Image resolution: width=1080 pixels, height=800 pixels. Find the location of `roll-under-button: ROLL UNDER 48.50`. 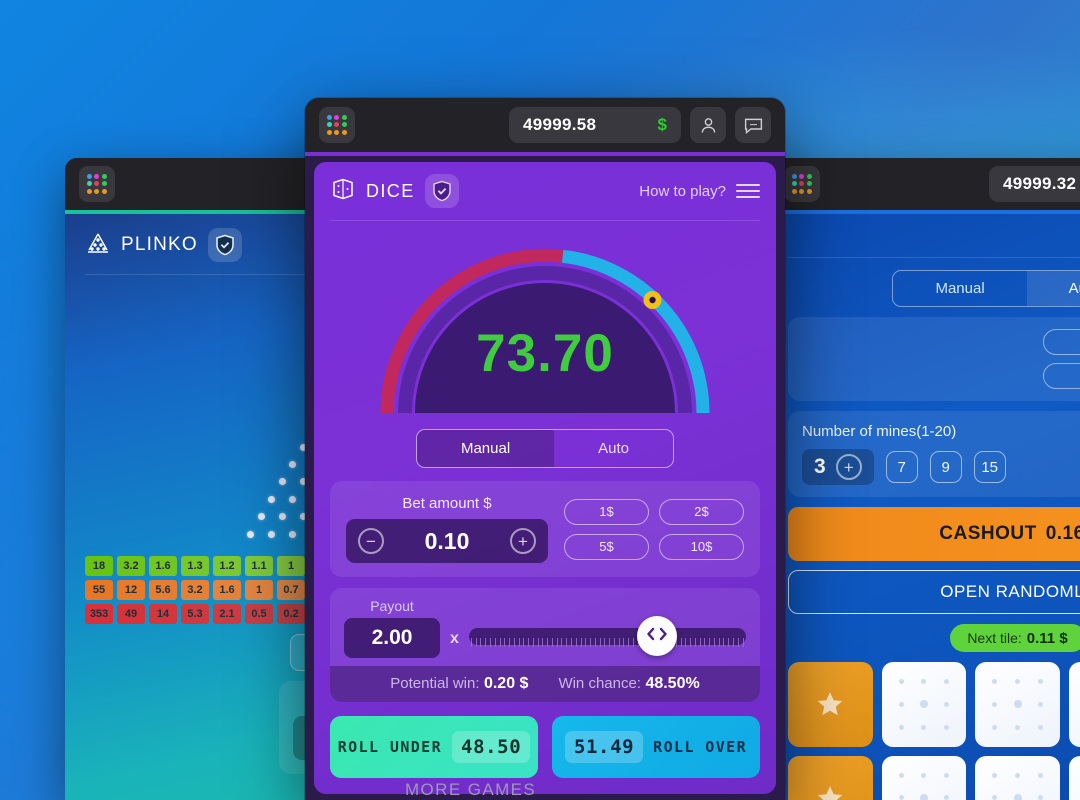

roll-under-button: ROLL UNDER 48.50 is located at coordinates (434, 747).